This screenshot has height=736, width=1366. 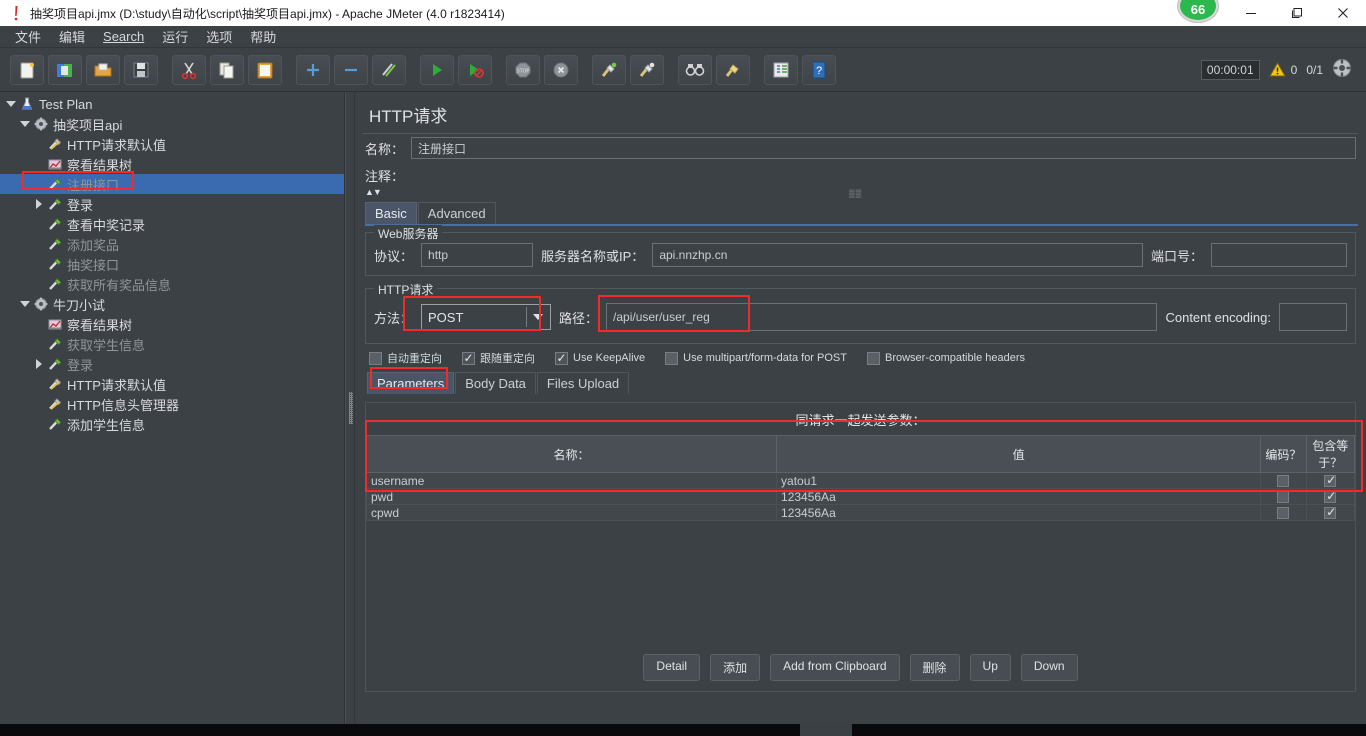 I want to click on option-2: Use KeepAlive, so click(x=607, y=358).